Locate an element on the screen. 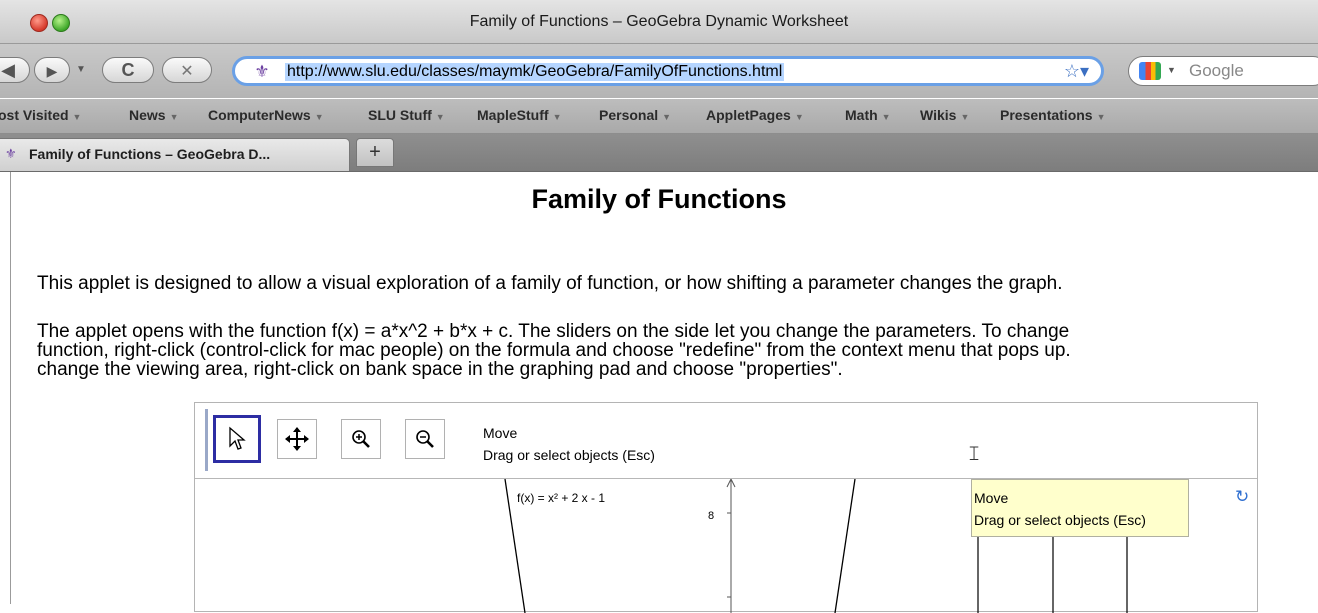  page-left-border is located at coordinates (10, 388).